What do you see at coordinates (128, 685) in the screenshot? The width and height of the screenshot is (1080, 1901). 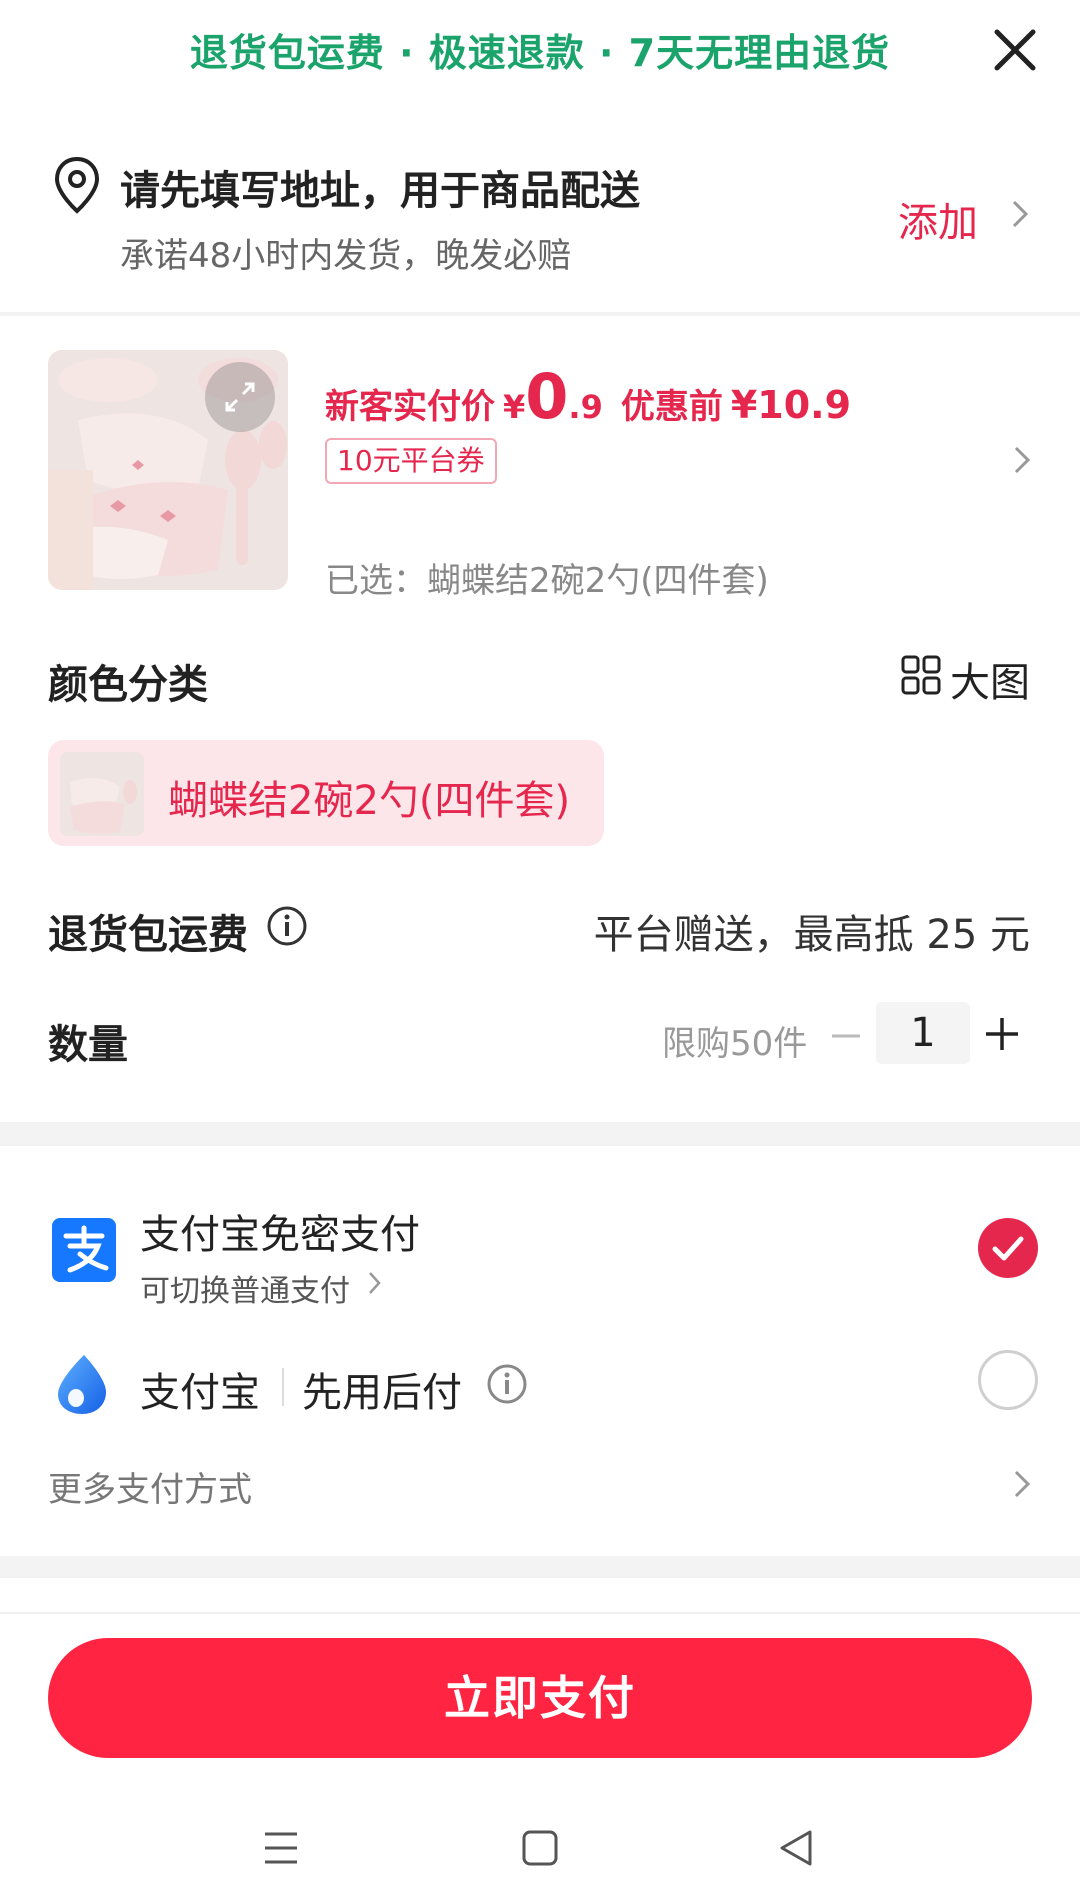 I see `color-category-title: 颜色分类` at bounding box center [128, 685].